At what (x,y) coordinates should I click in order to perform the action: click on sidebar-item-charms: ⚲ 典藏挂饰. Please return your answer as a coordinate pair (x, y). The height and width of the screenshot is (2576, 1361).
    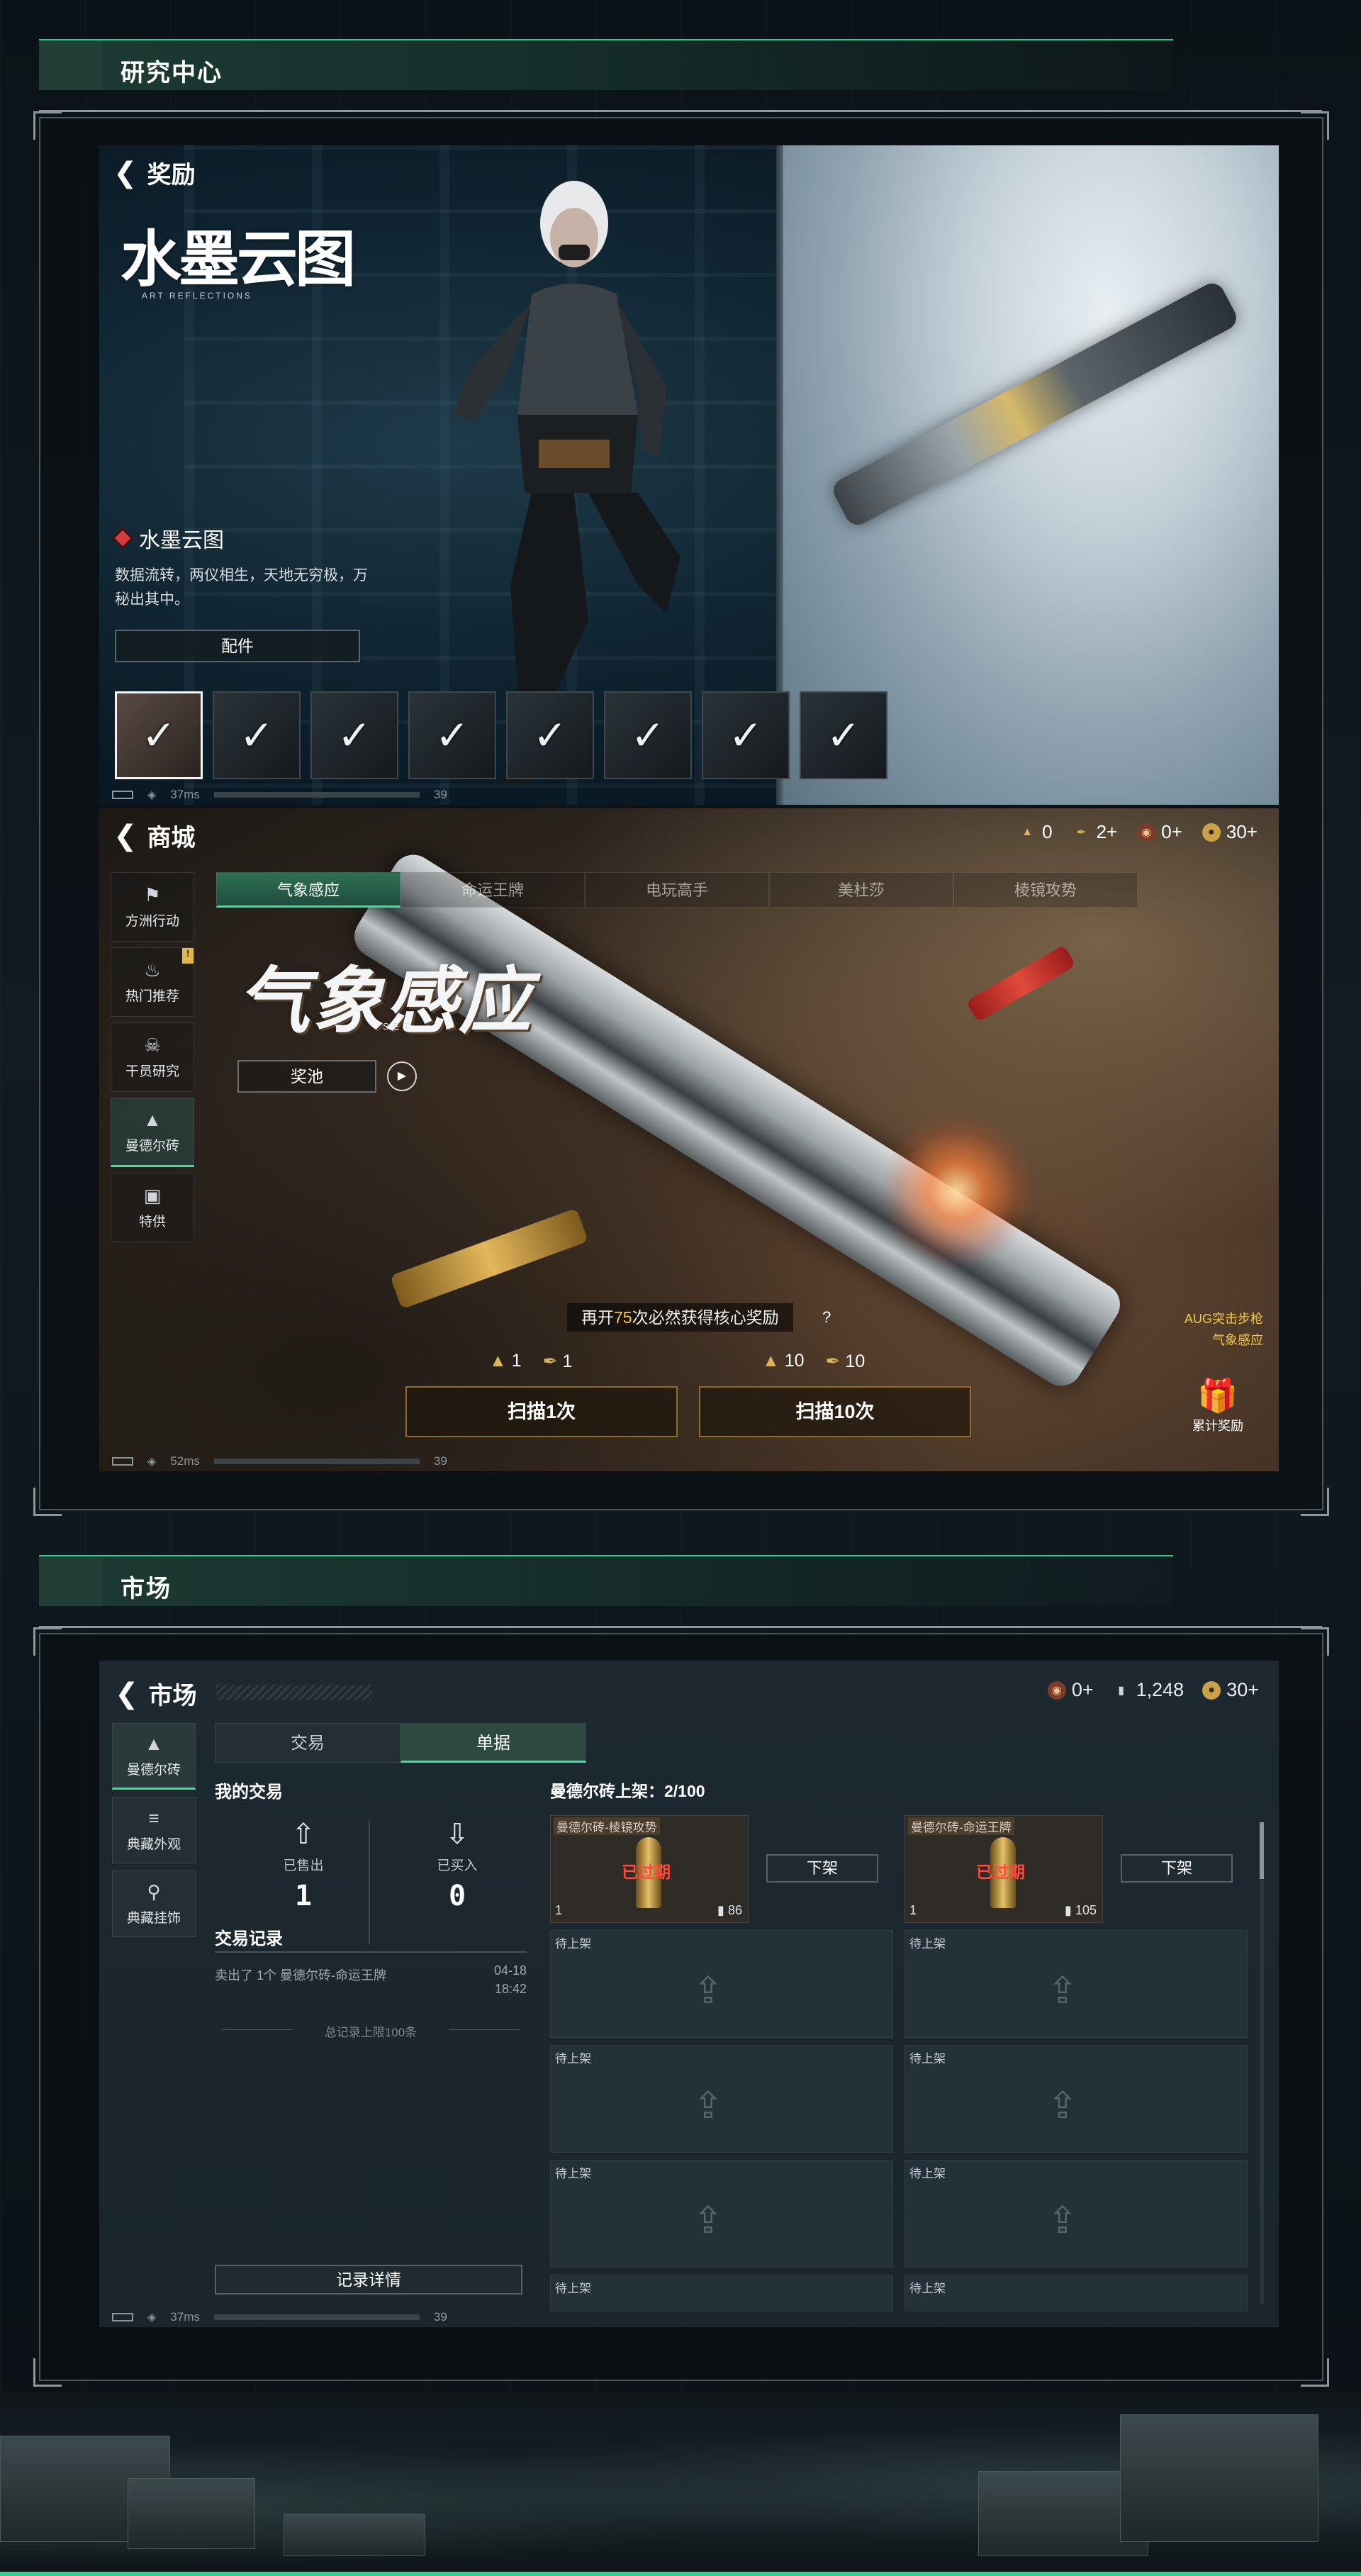
    Looking at the image, I should click on (154, 1903).